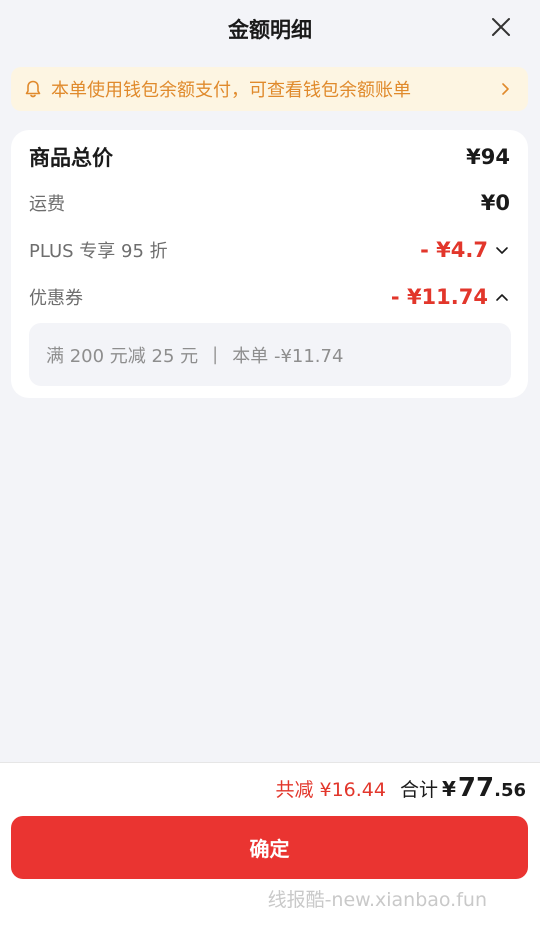 Image resolution: width=540 pixels, height=932 pixels. What do you see at coordinates (418, 790) in the screenshot?
I see `total-label: 合计` at bounding box center [418, 790].